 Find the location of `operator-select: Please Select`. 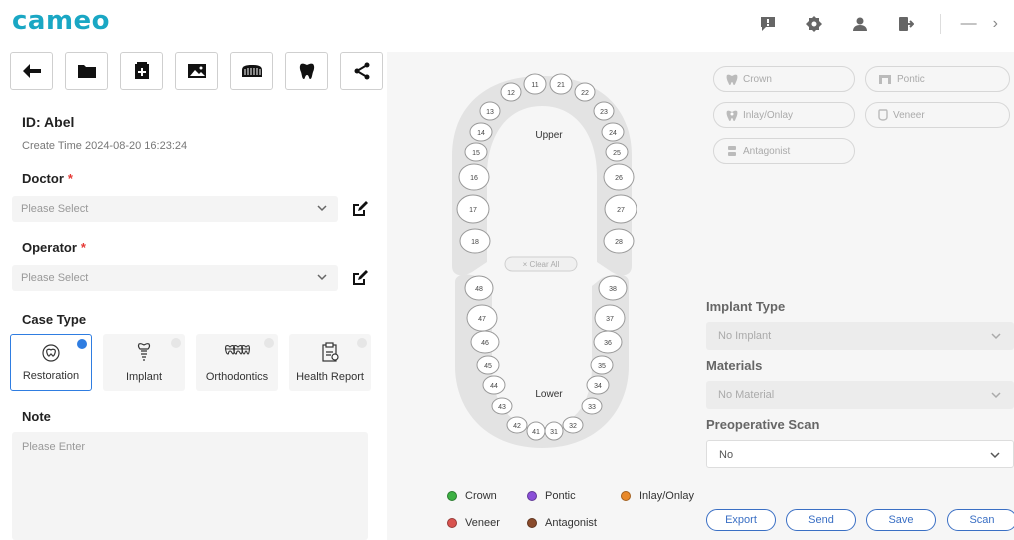

operator-select: Please Select is located at coordinates (175, 278).